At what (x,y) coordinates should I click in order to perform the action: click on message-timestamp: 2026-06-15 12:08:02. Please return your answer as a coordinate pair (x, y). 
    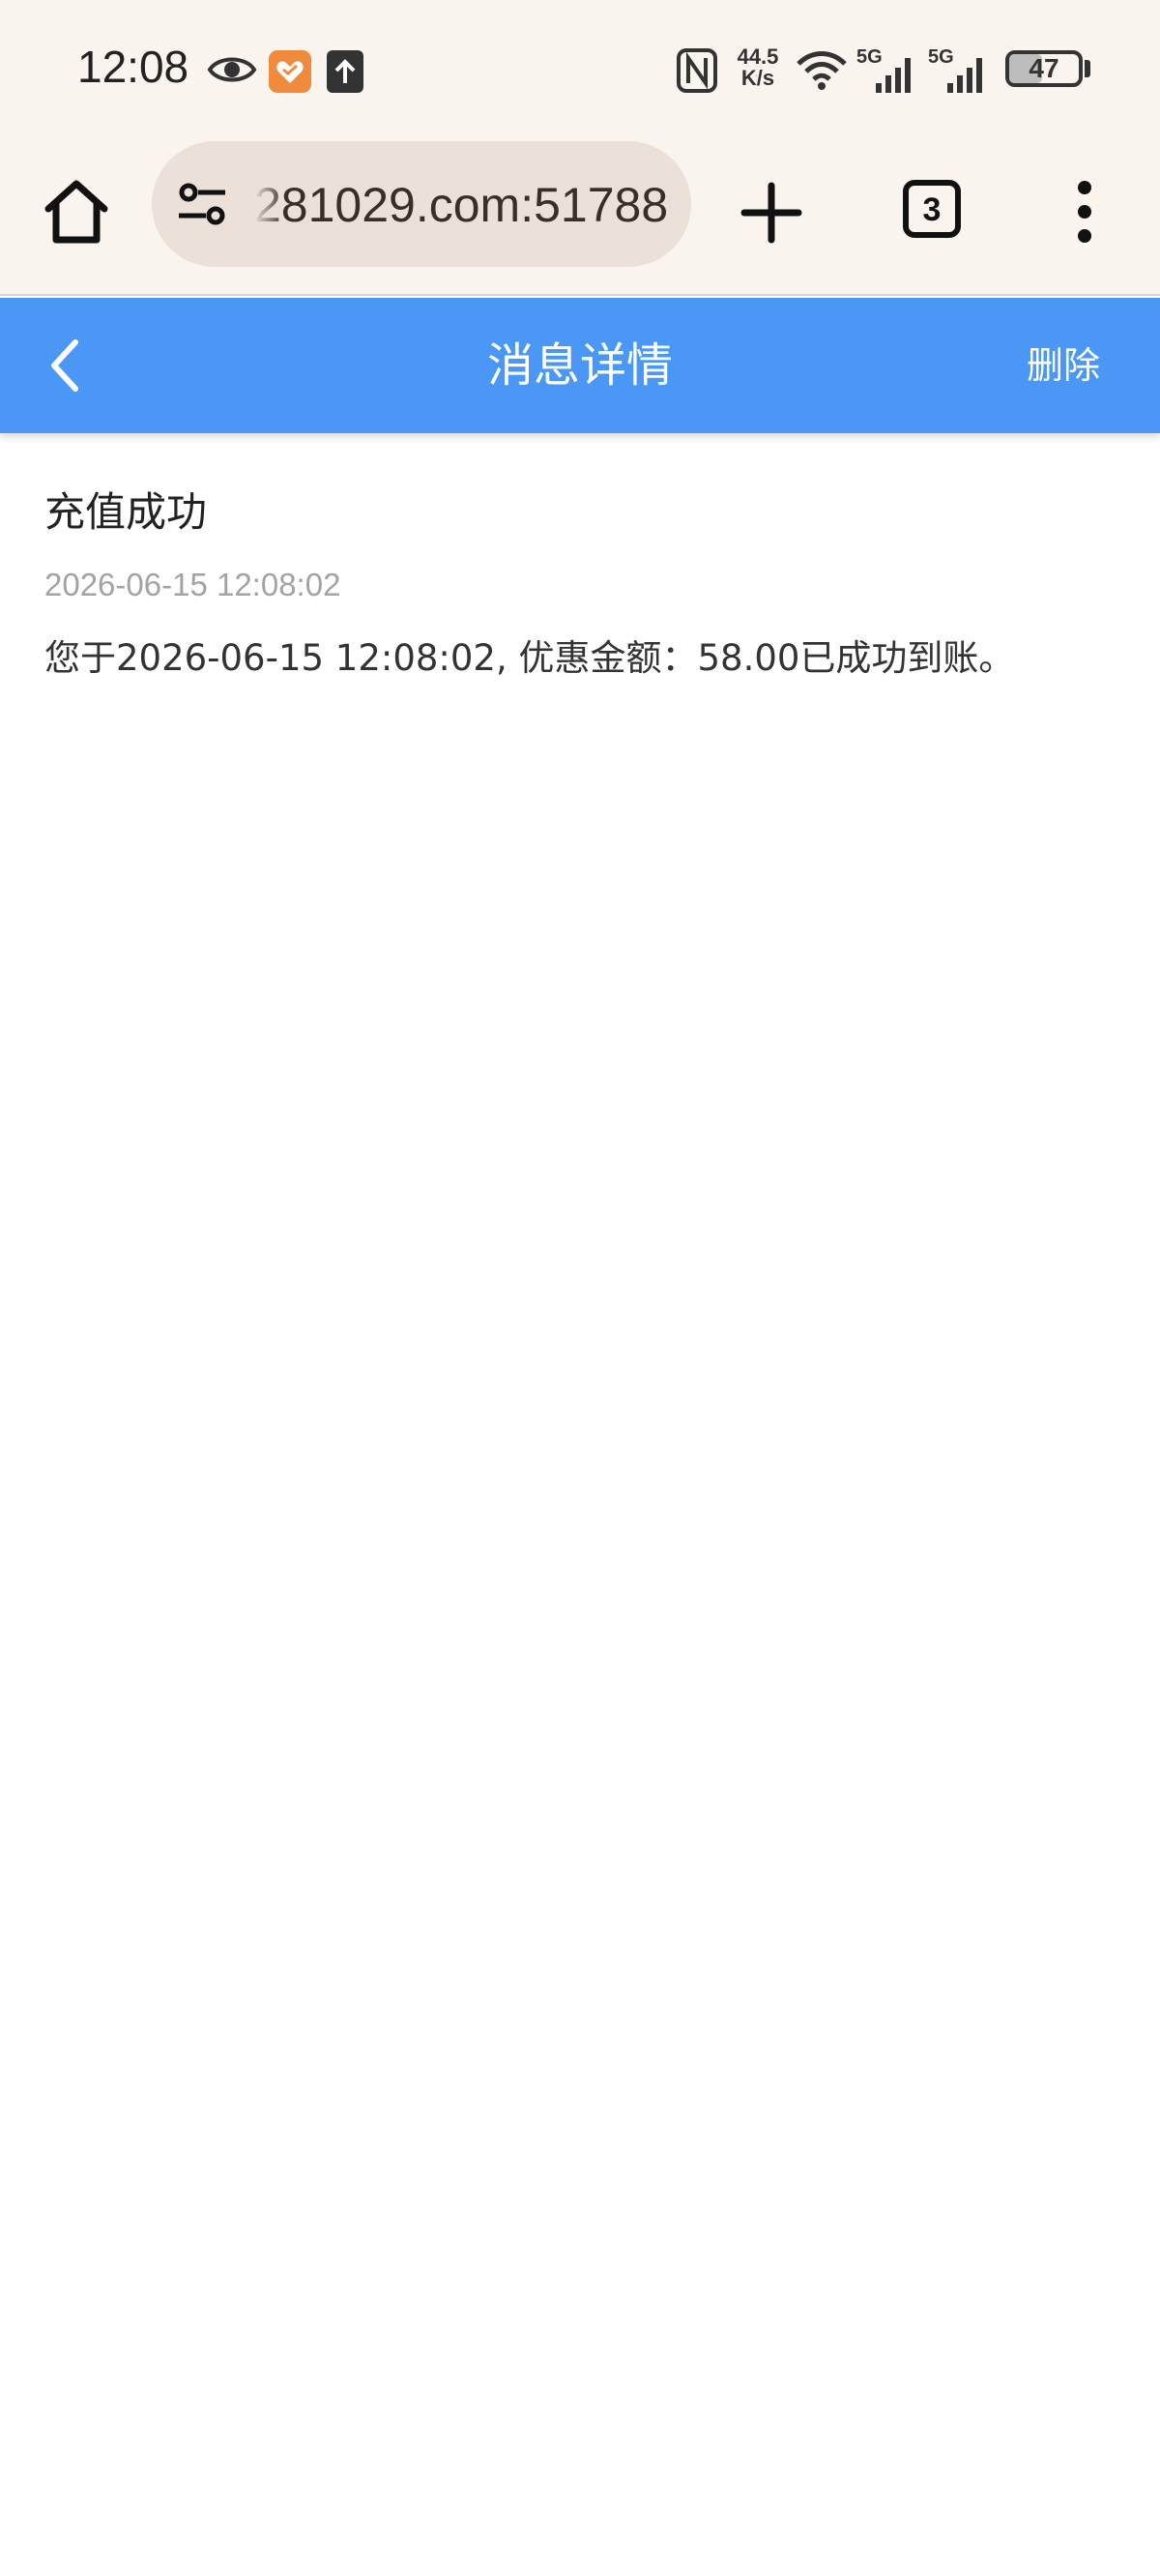
    Looking at the image, I should click on (192, 584).